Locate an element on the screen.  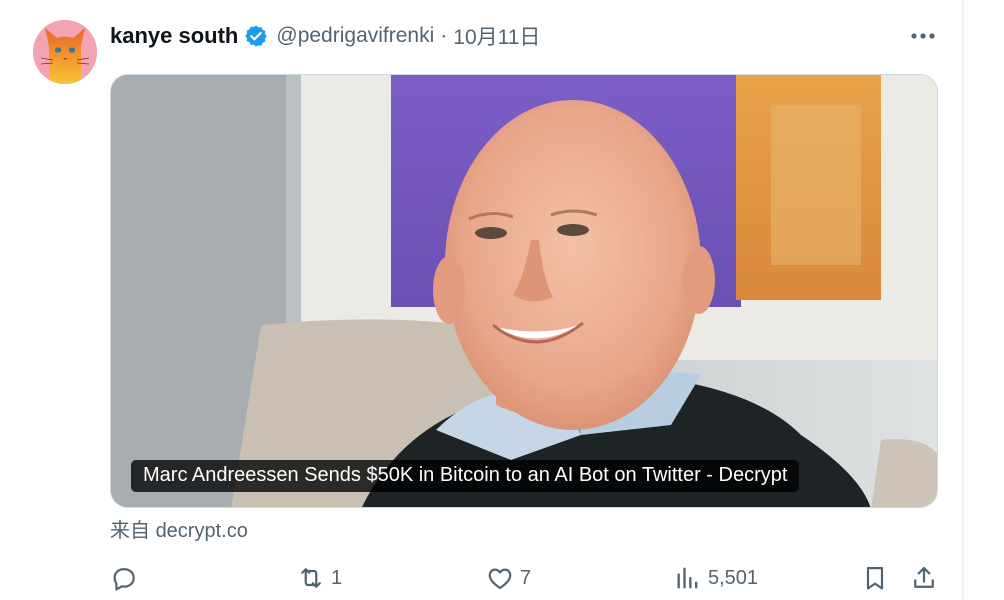
like-count: 7 is located at coordinates (526, 577).